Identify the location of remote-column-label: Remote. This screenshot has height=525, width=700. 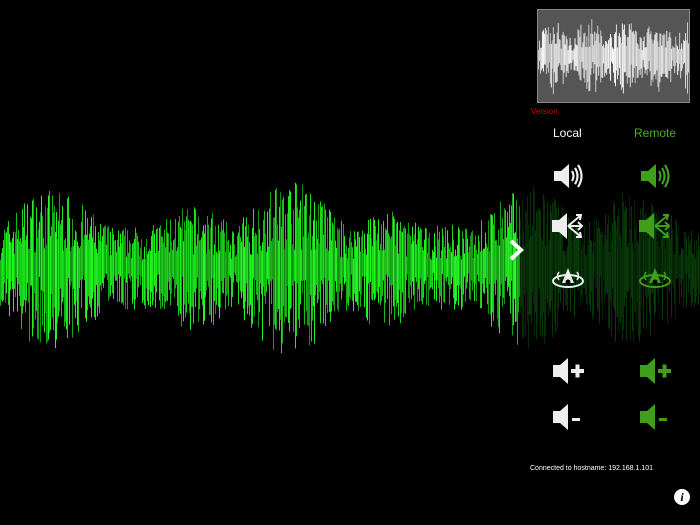
(655, 133).